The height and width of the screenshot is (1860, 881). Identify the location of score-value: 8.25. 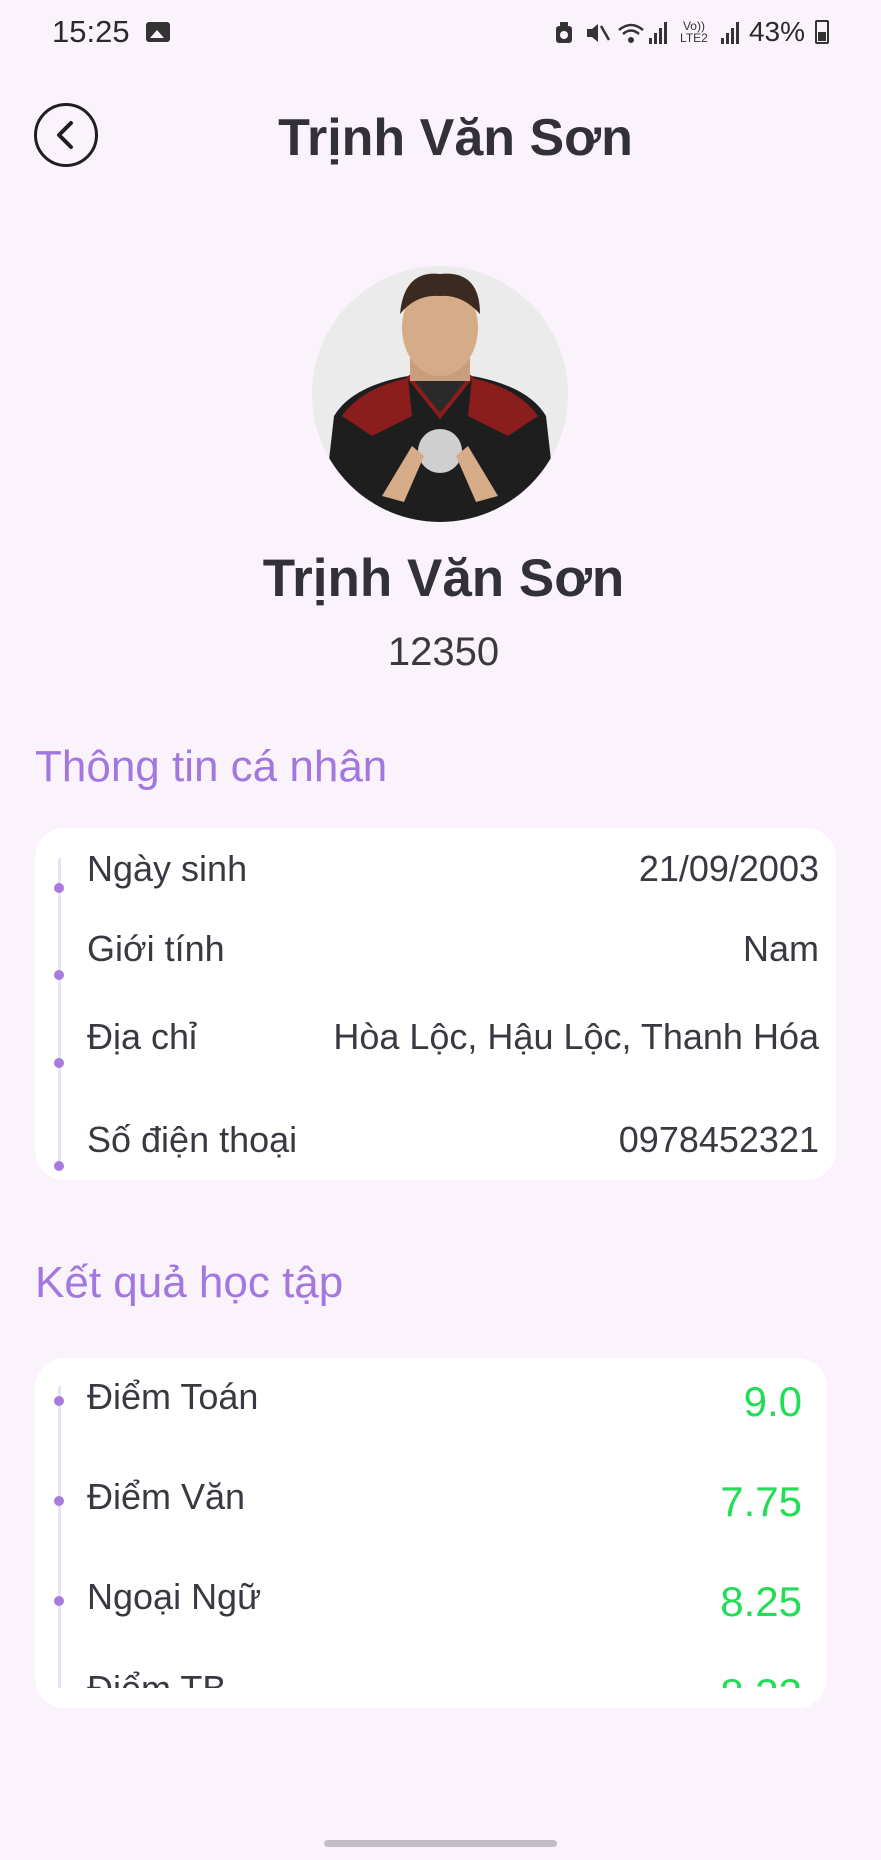
(761, 1601).